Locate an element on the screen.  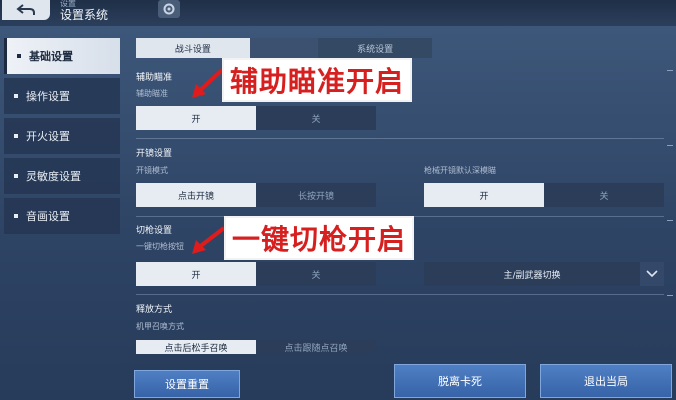
switch-gun-toggle: 开 关 is located at coordinates (256, 274).